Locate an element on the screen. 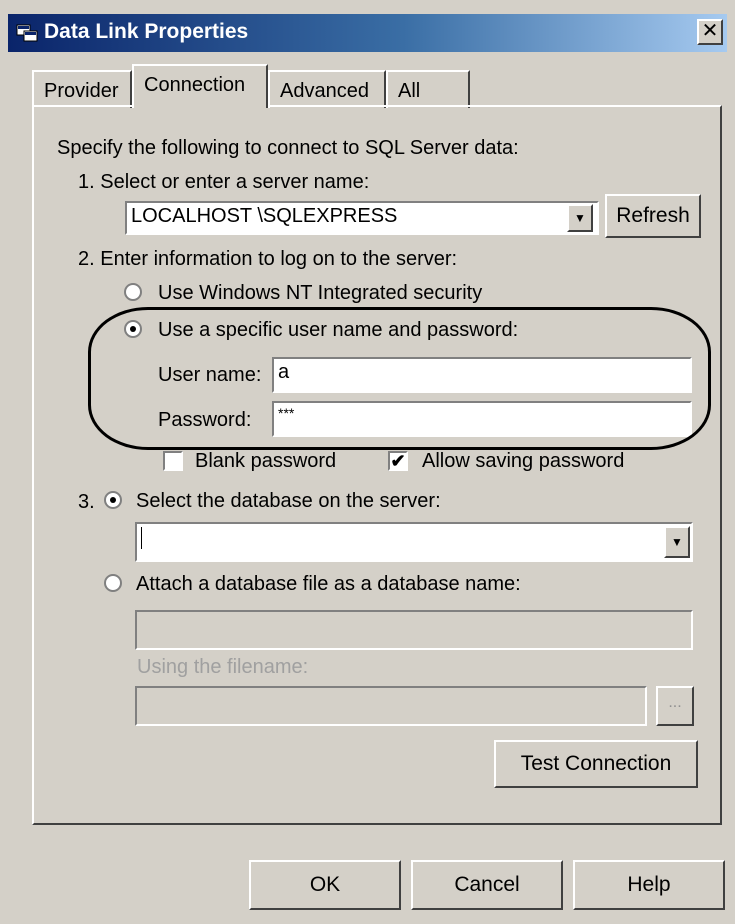 The image size is (735, 924). radio-windows-nt is located at coordinates (133, 292).